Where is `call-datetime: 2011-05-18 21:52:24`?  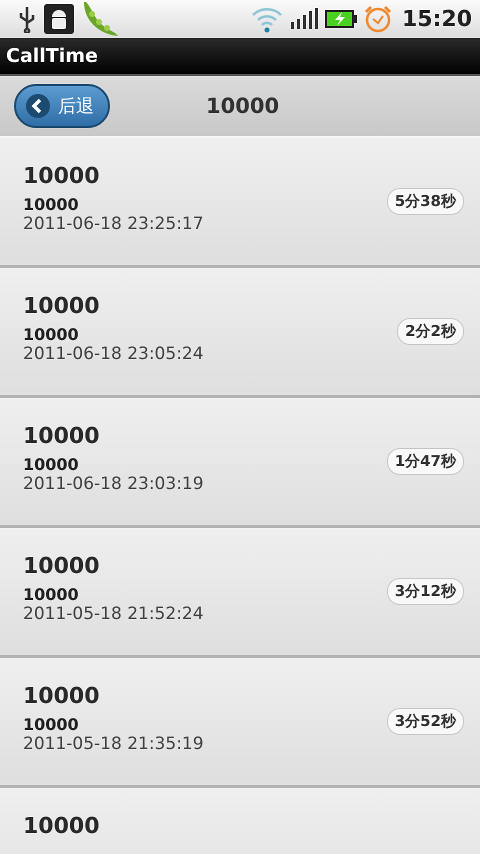 call-datetime: 2011-05-18 21:52:24 is located at coordinates (113, 614).